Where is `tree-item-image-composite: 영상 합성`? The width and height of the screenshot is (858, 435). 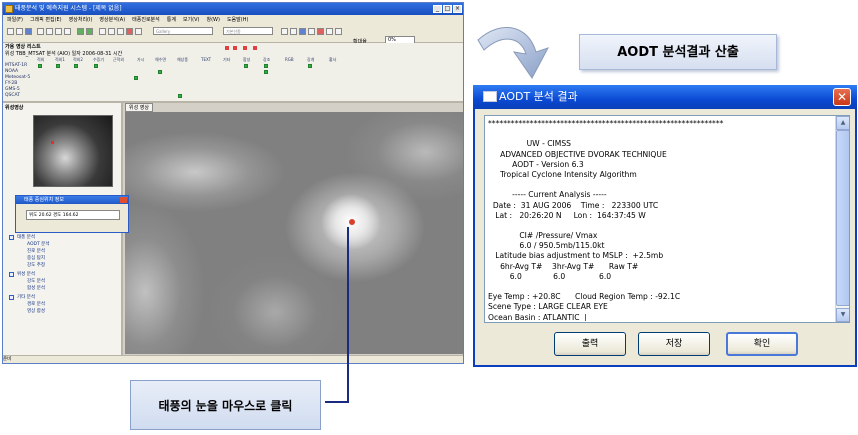 tree-item-image-composite: 영상 합성 is located at coordinates (36, 311).